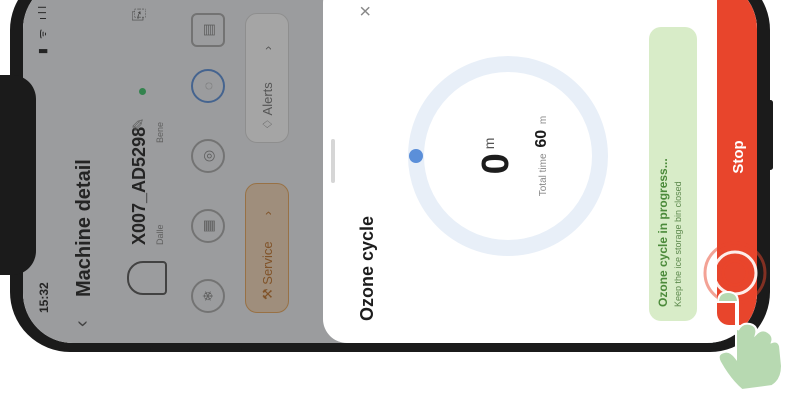  Describe the element at coordinates (367, 268) in the screenshot. I see `sheet-title: Ozone cycle` at that location.